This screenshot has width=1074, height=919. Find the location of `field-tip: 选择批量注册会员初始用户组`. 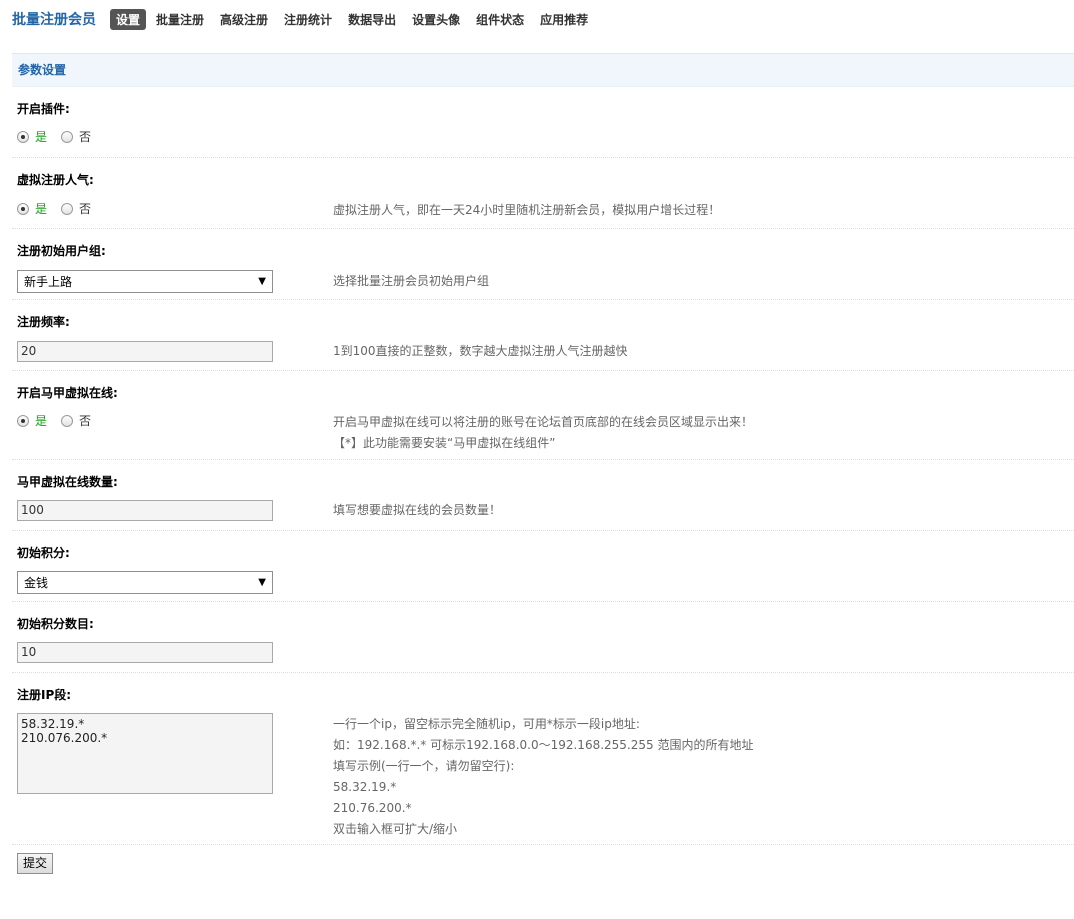

field-tip: 选择批量注册会员初始用户组 is located at coordinates (411, 281).